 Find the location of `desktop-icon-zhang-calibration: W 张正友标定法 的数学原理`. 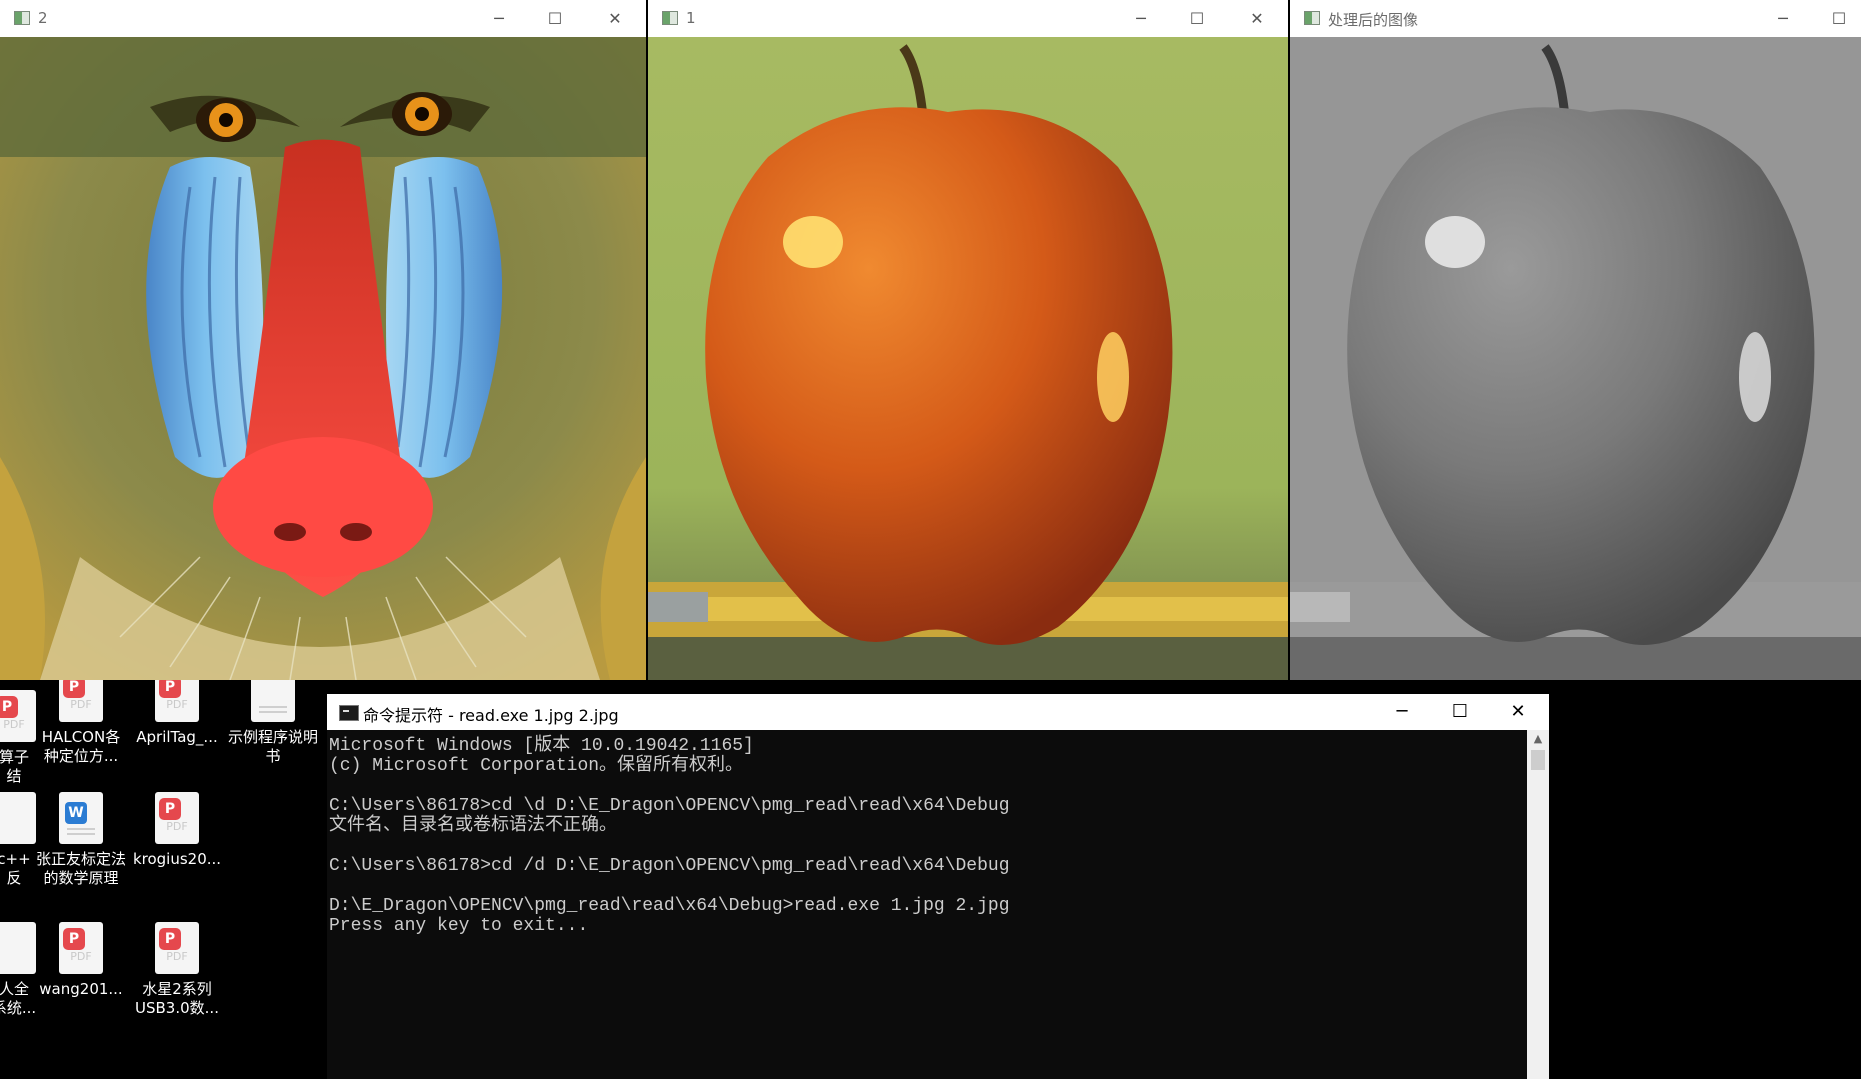

desktop-icon-zhang-calibration: W 张正友标定法 的数学原理 is located at coordinates (81, 840).